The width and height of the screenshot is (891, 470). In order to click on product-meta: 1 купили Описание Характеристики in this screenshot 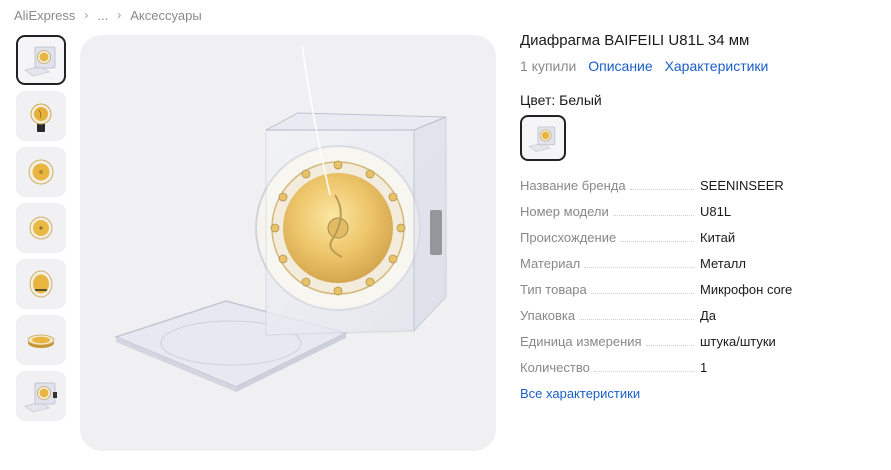, I will do `click(700, 66)`.